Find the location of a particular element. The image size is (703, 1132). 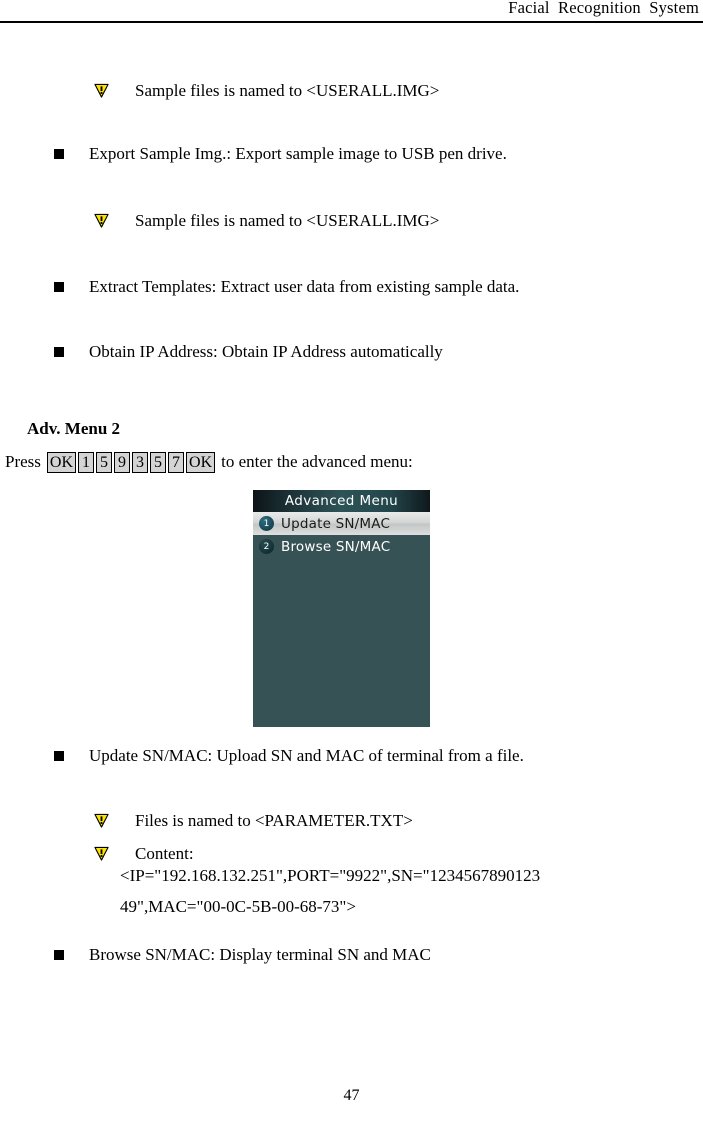

note-row: Files is named to <PARAMETER.TXT> is located at coordinates (253, 821).